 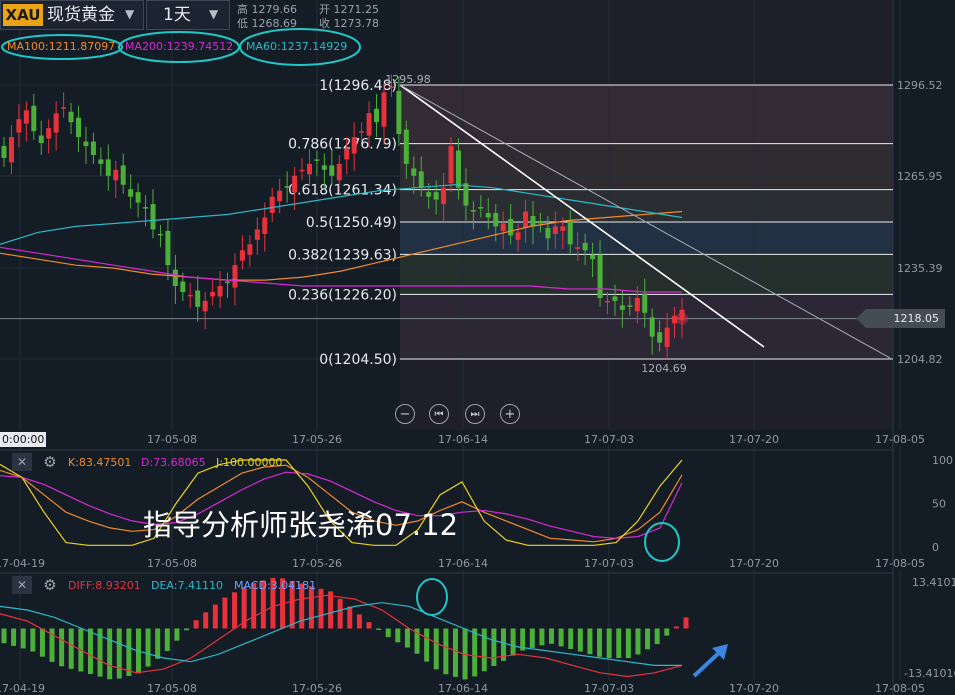 I want to click on macd-value-legend: MACD:3.04181, so click(x=275, y=585).